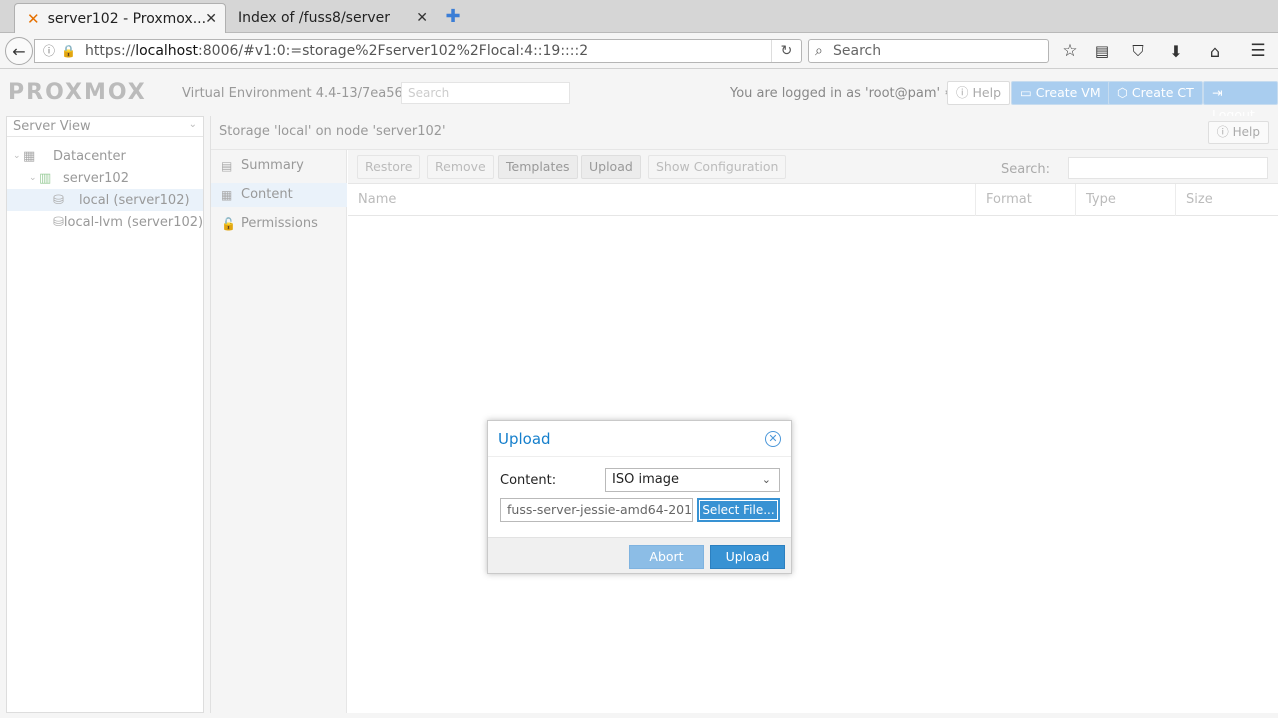 The height and width of the screenshot is (718, 1278). Describe the element at coordinates (1215, 51) in the screenshot. I see `home-icon: ⌂` at that location.